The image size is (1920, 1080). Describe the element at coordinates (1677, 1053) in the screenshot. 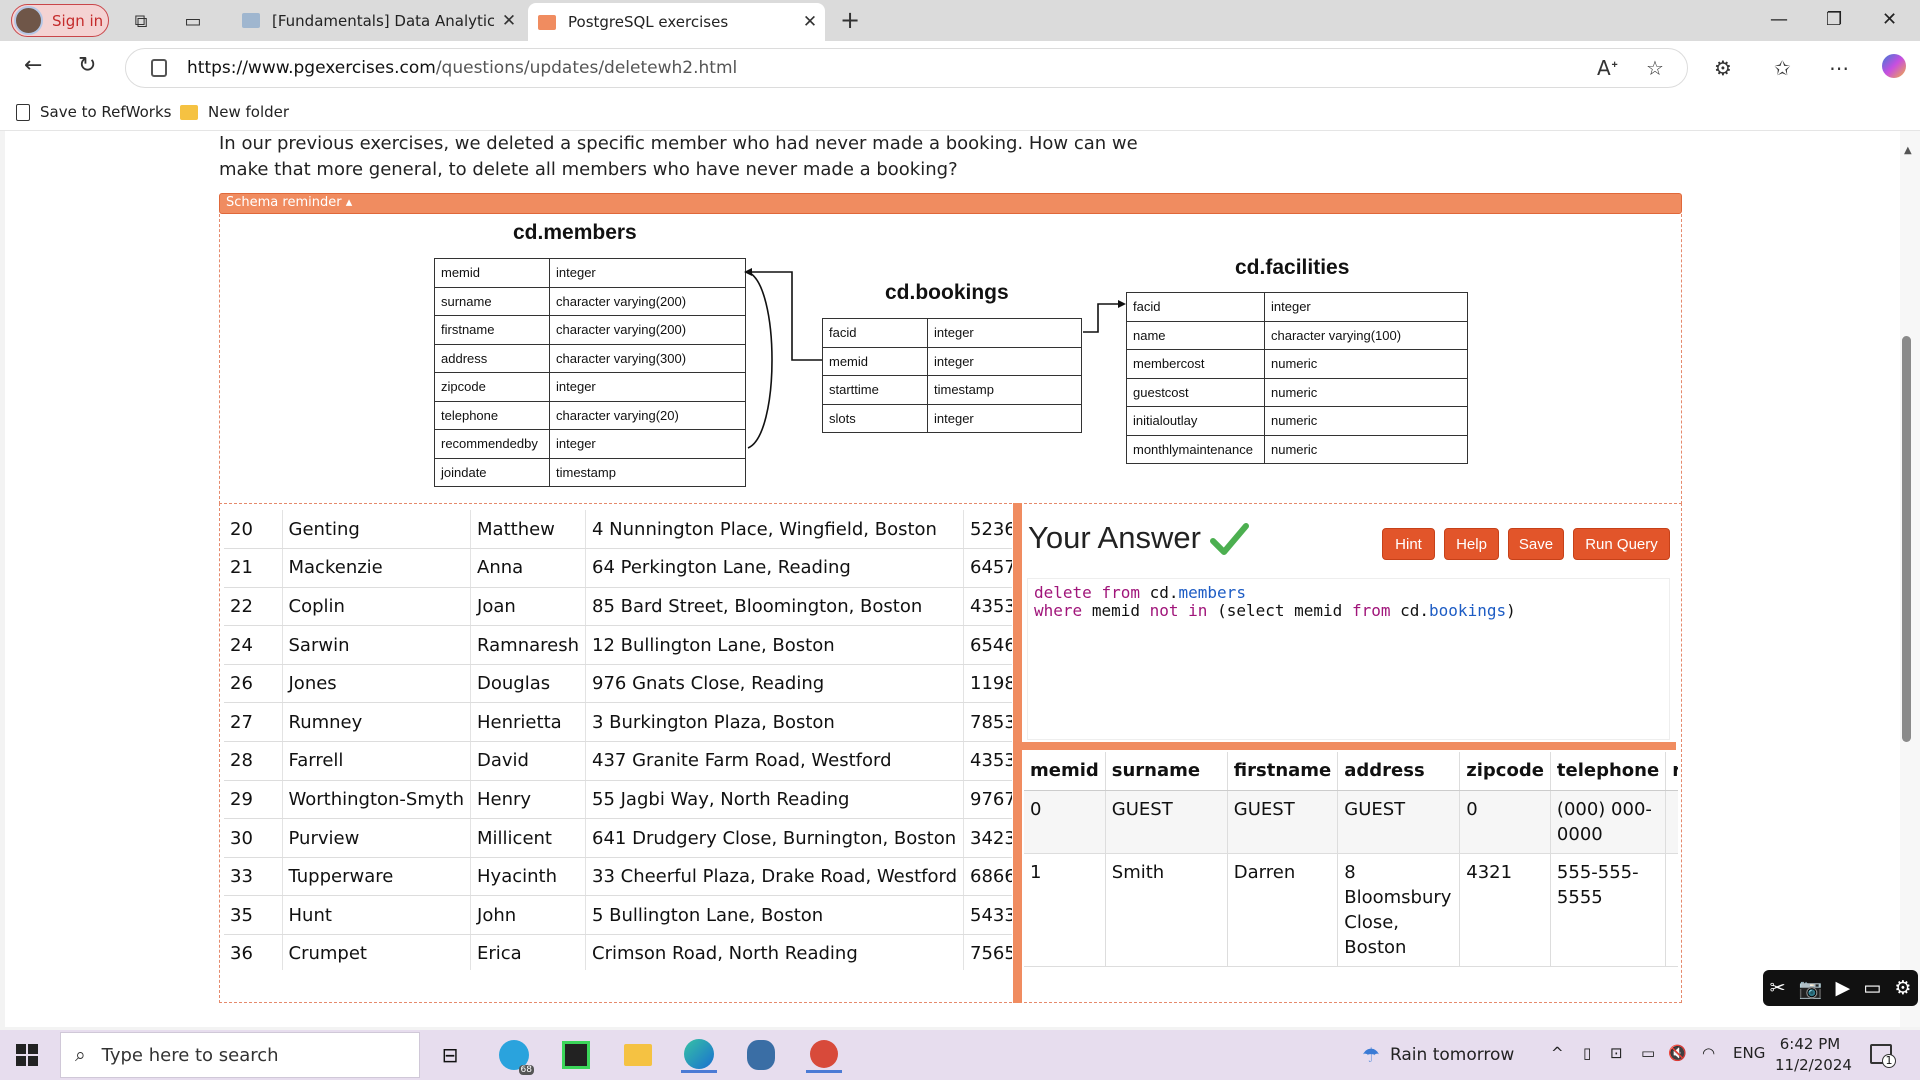

I see `volume-mute-icon: 🔇` at that location.